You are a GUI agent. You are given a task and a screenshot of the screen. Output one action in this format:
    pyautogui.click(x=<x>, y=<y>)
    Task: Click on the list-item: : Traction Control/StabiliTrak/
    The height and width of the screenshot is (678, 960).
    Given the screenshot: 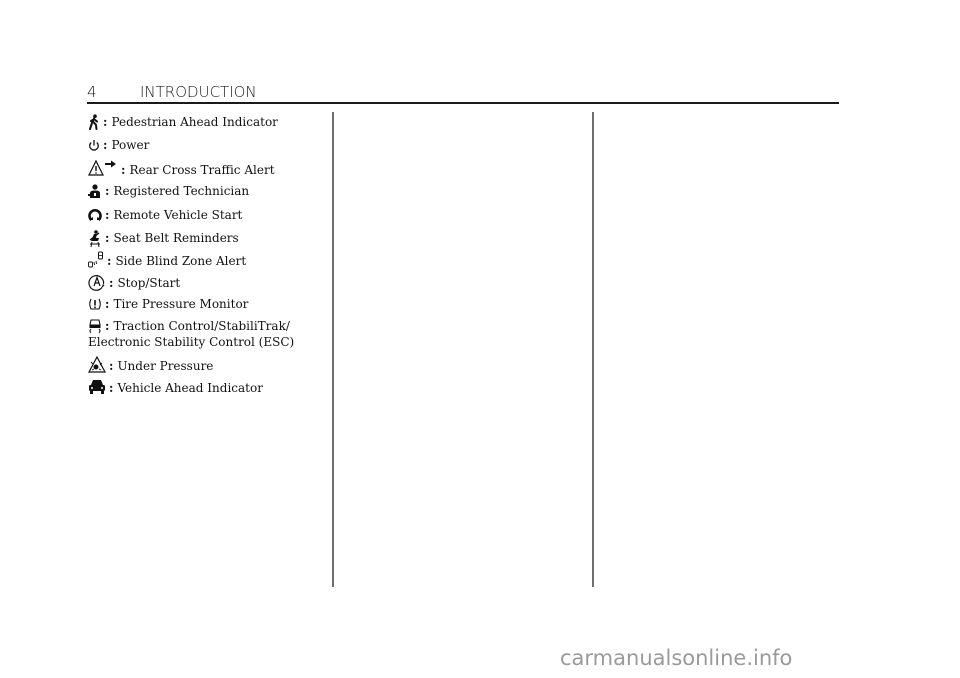 What is the action you would take?
    pyautogui.click(x=208, y=326)
    